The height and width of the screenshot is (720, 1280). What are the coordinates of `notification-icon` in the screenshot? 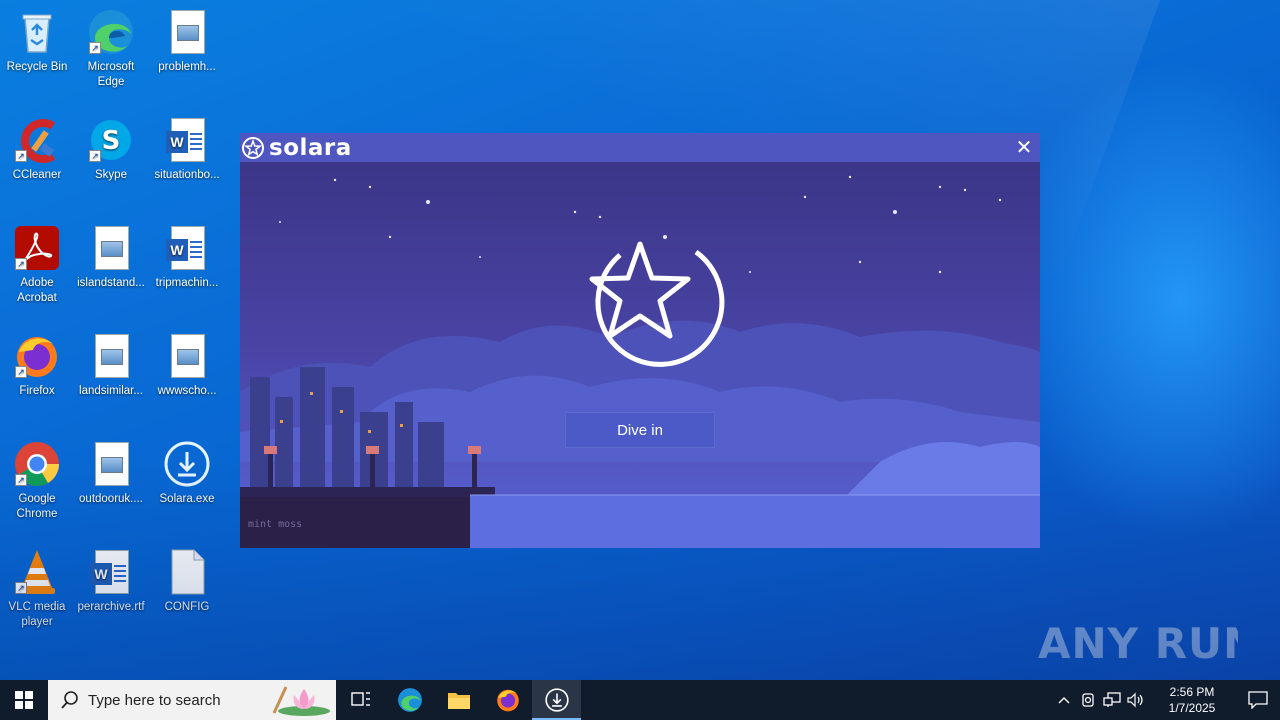 It's located at (1258, 700).